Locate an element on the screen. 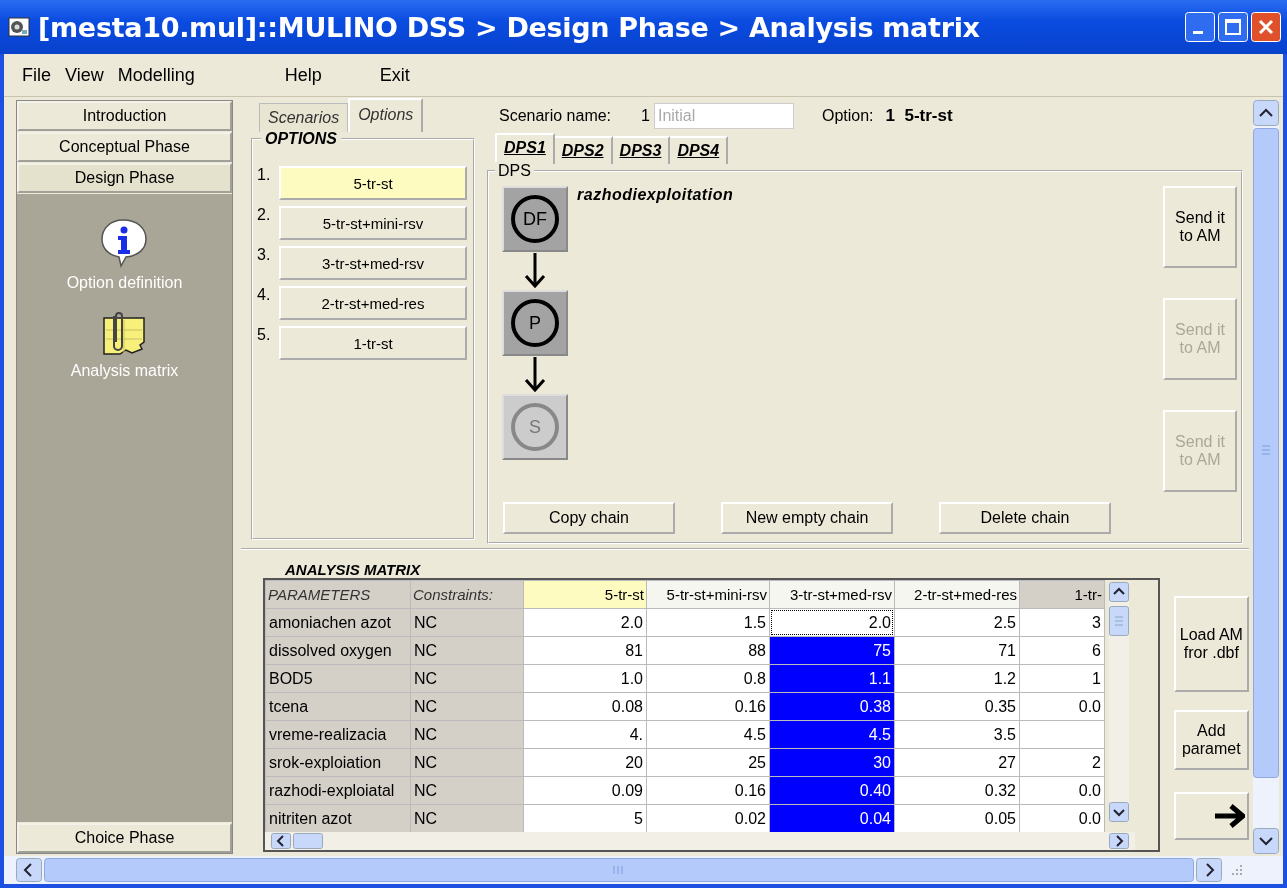  table-cell: 5 is located at coordinates (585, 818).